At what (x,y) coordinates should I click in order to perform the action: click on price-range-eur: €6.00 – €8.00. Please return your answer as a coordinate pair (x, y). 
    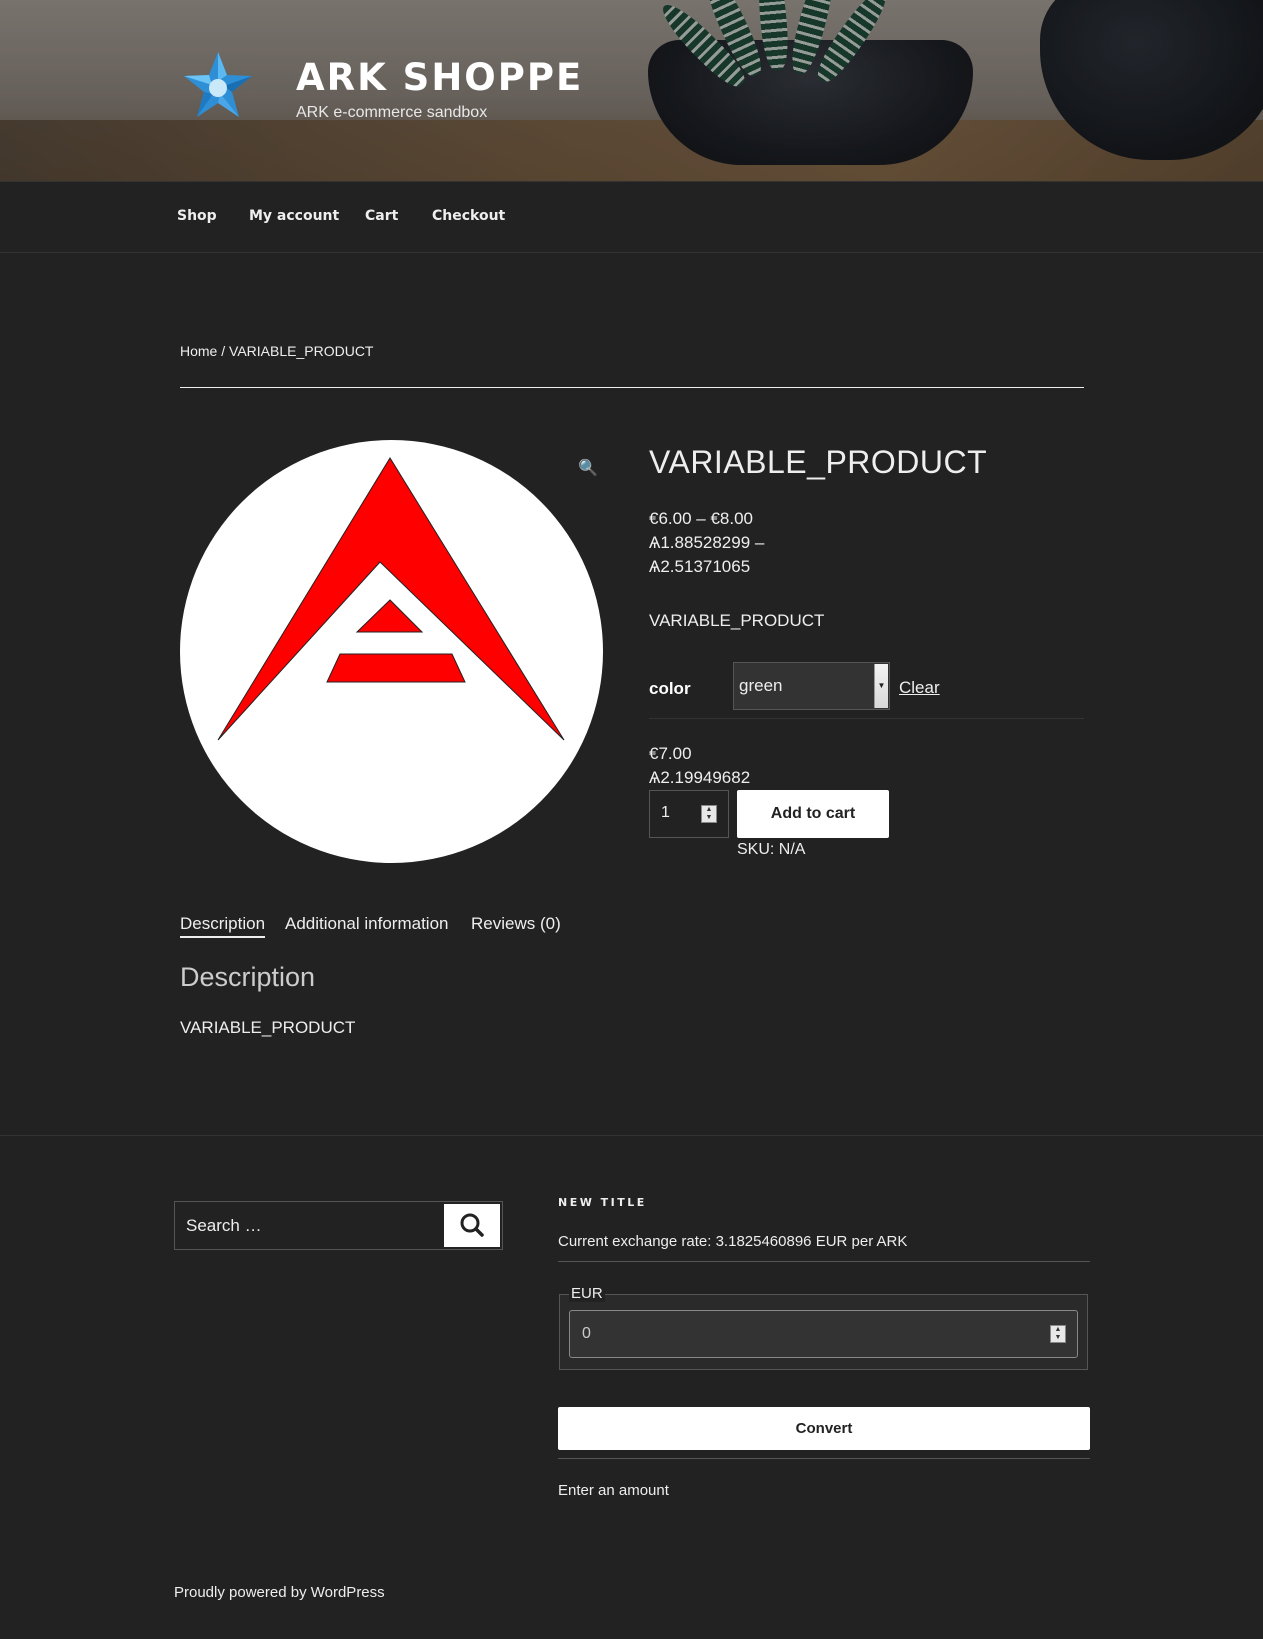
    Looking at the image, I should click on (701, 518).